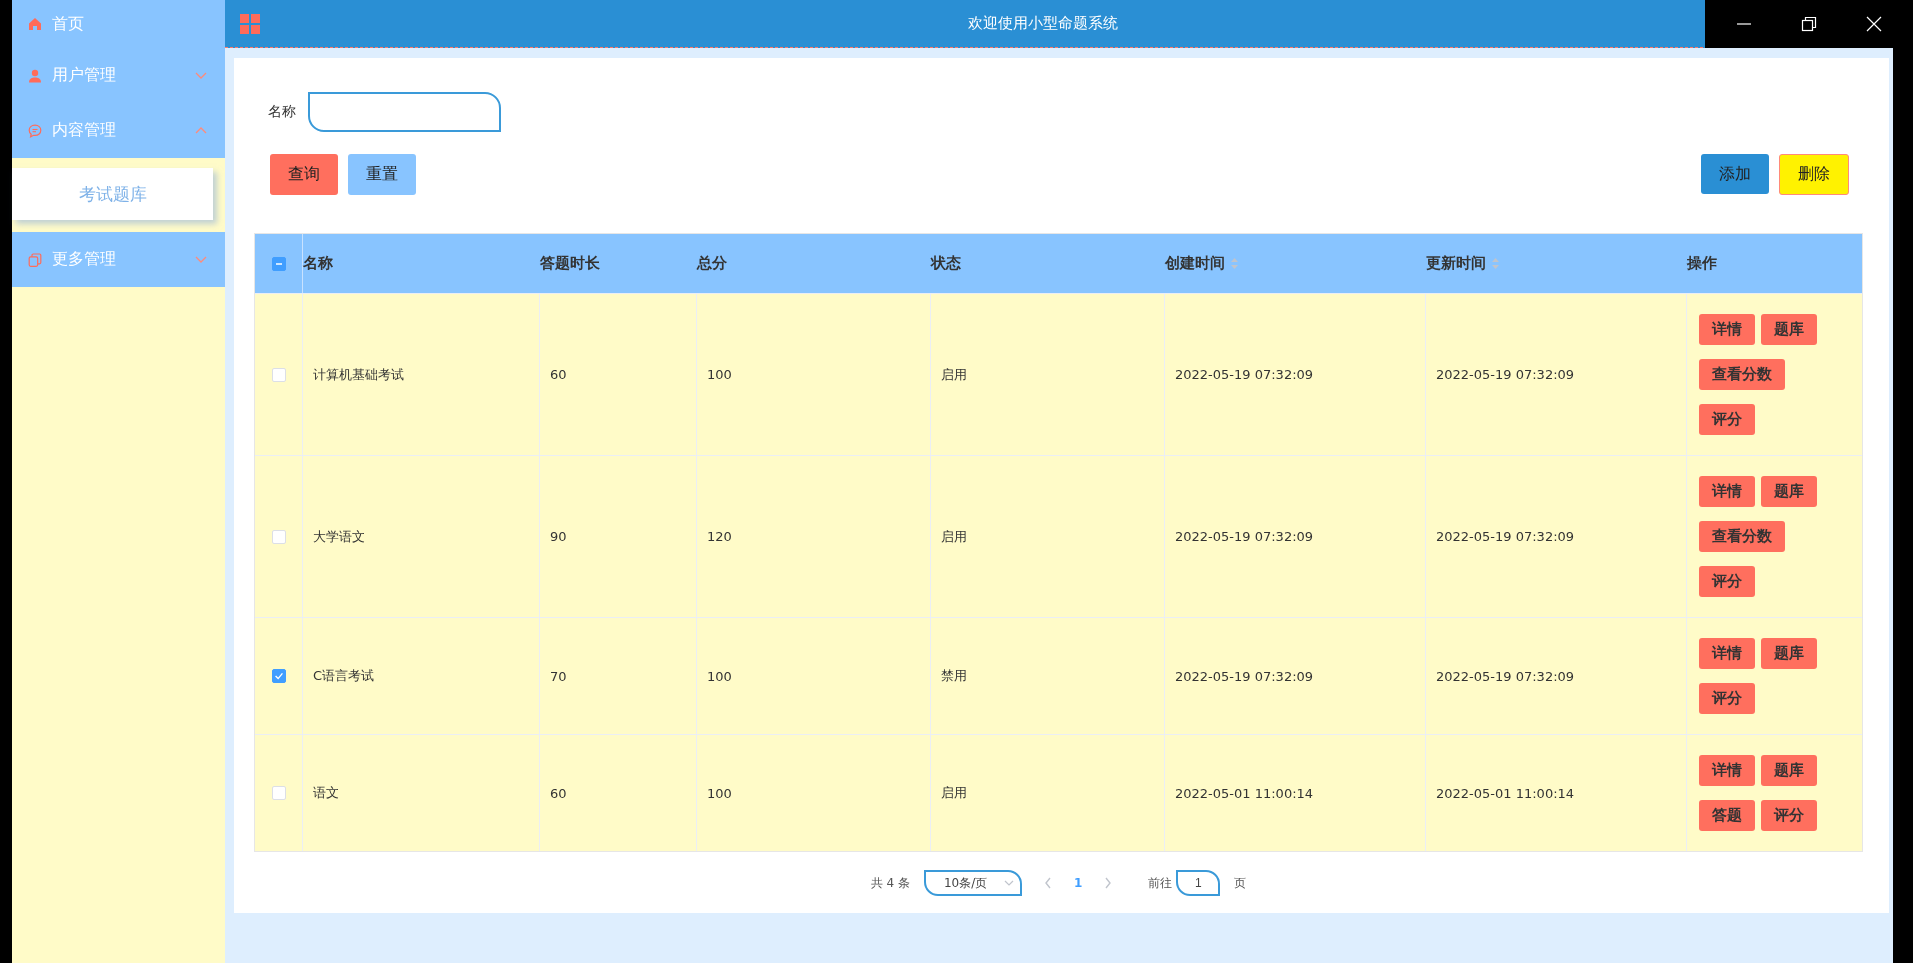  I want to click on column-header: 创建时间, so click(1295, 263).